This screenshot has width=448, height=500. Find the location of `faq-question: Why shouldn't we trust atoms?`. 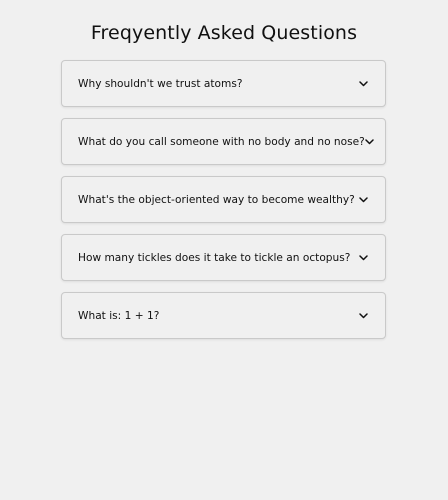

faq-question: Why shouldn't we trust atoms? is located at coordinates (160, 83).